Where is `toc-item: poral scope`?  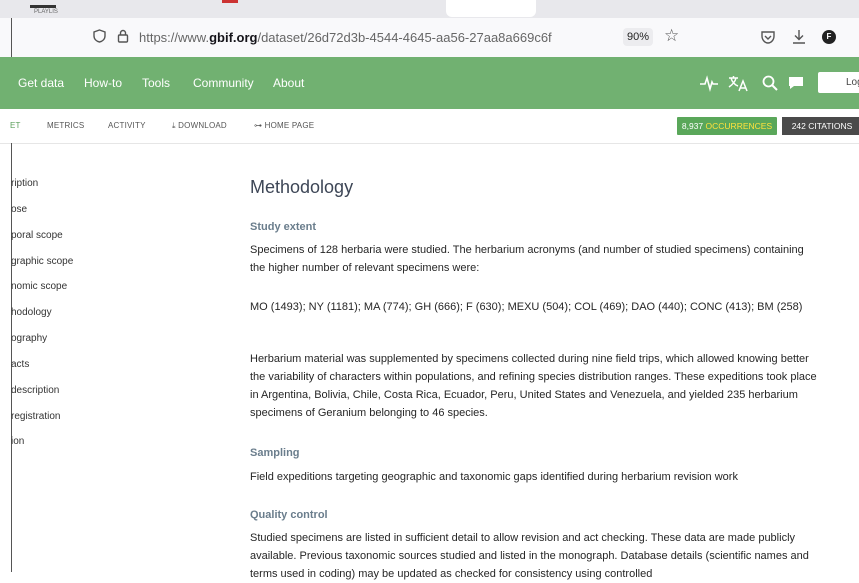
toc-item: poral scope is located at coordinates (37, 235).